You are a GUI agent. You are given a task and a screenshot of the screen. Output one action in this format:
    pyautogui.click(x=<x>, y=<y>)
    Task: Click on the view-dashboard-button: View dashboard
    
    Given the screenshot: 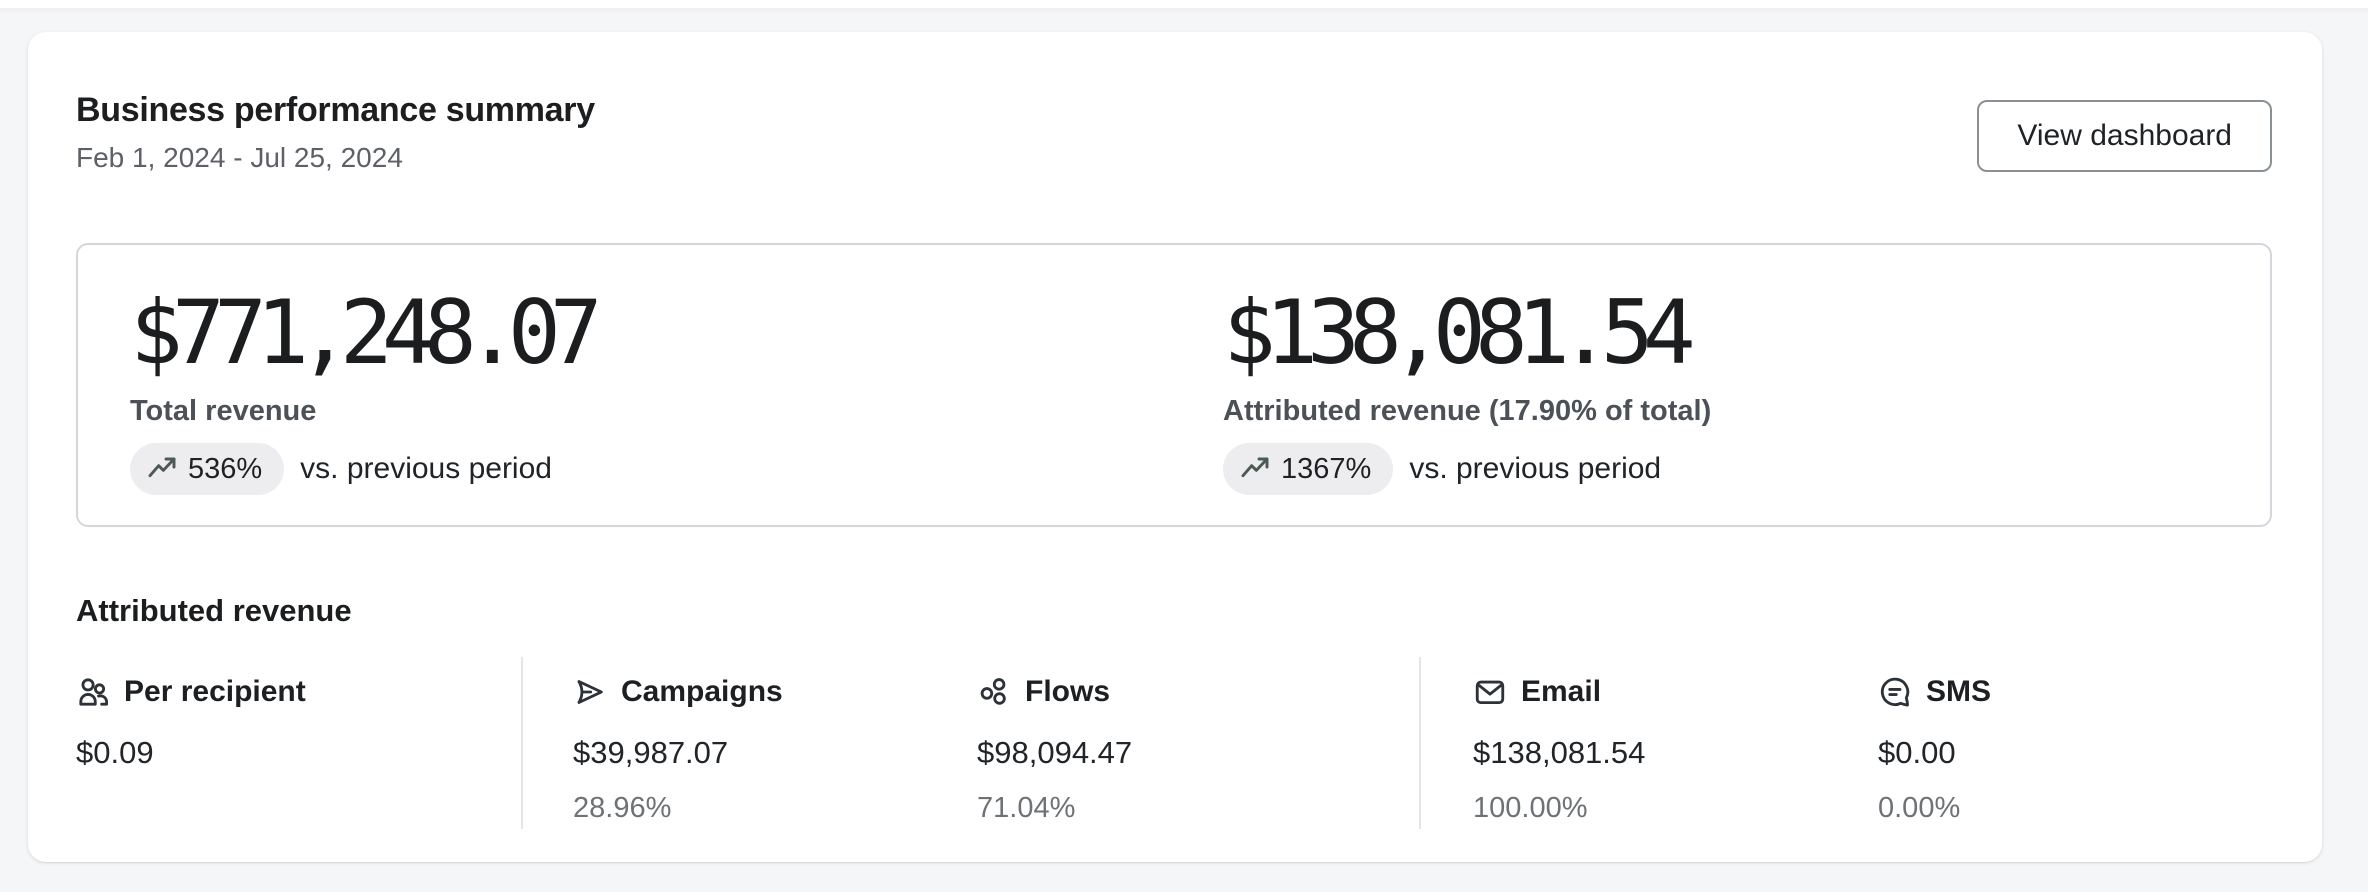 What is the action you would take?
    pyautogui.click(x=2124, y=136)
    